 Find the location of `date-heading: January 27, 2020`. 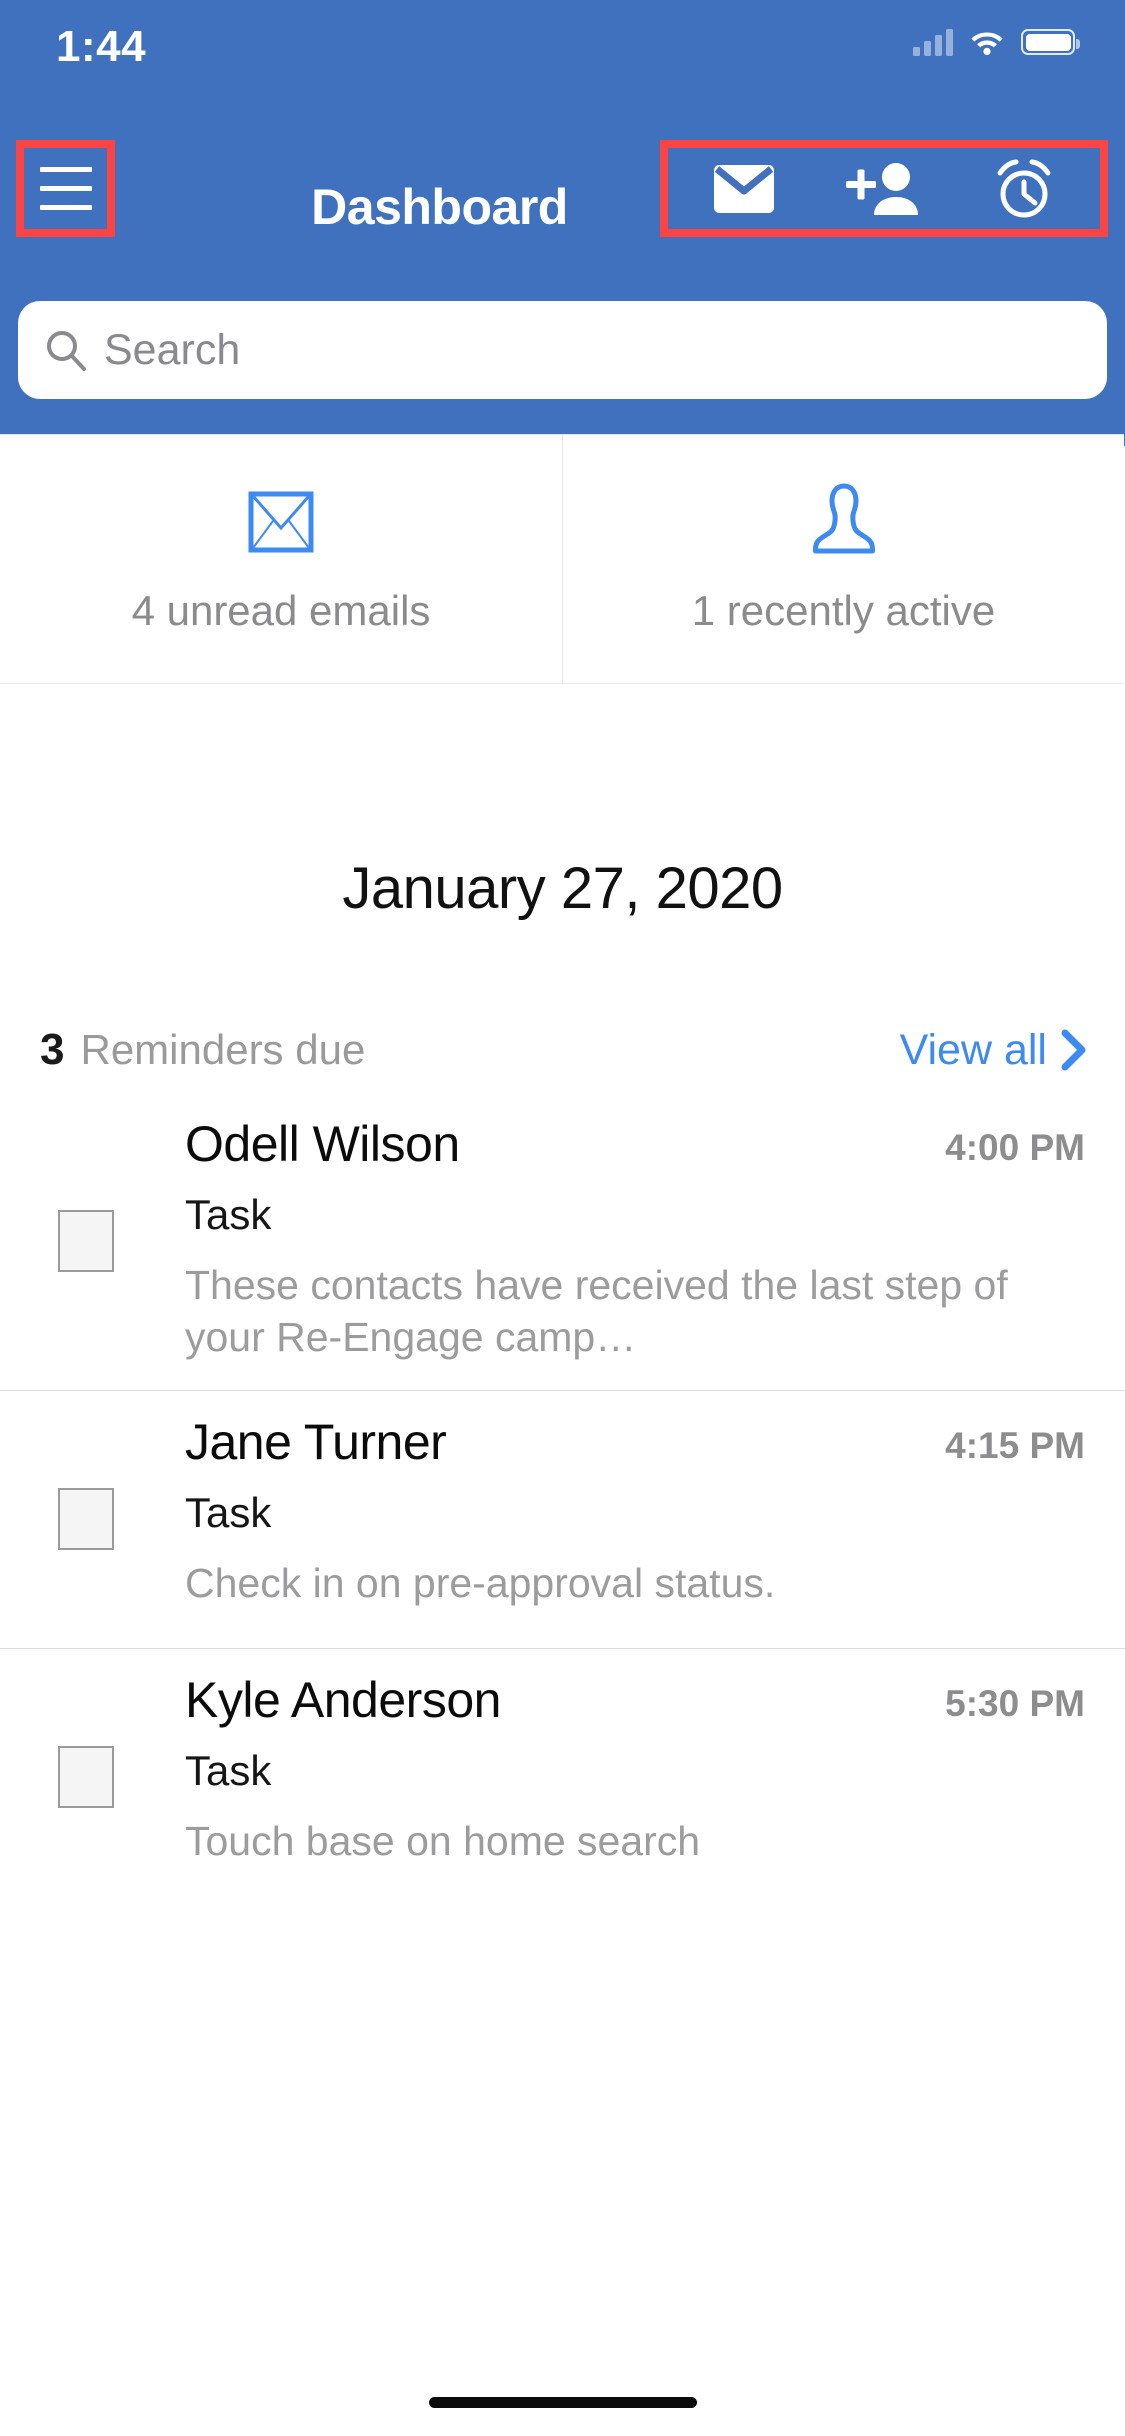

date-heading: January 27, 2020 is located at coordinates (562, 888).